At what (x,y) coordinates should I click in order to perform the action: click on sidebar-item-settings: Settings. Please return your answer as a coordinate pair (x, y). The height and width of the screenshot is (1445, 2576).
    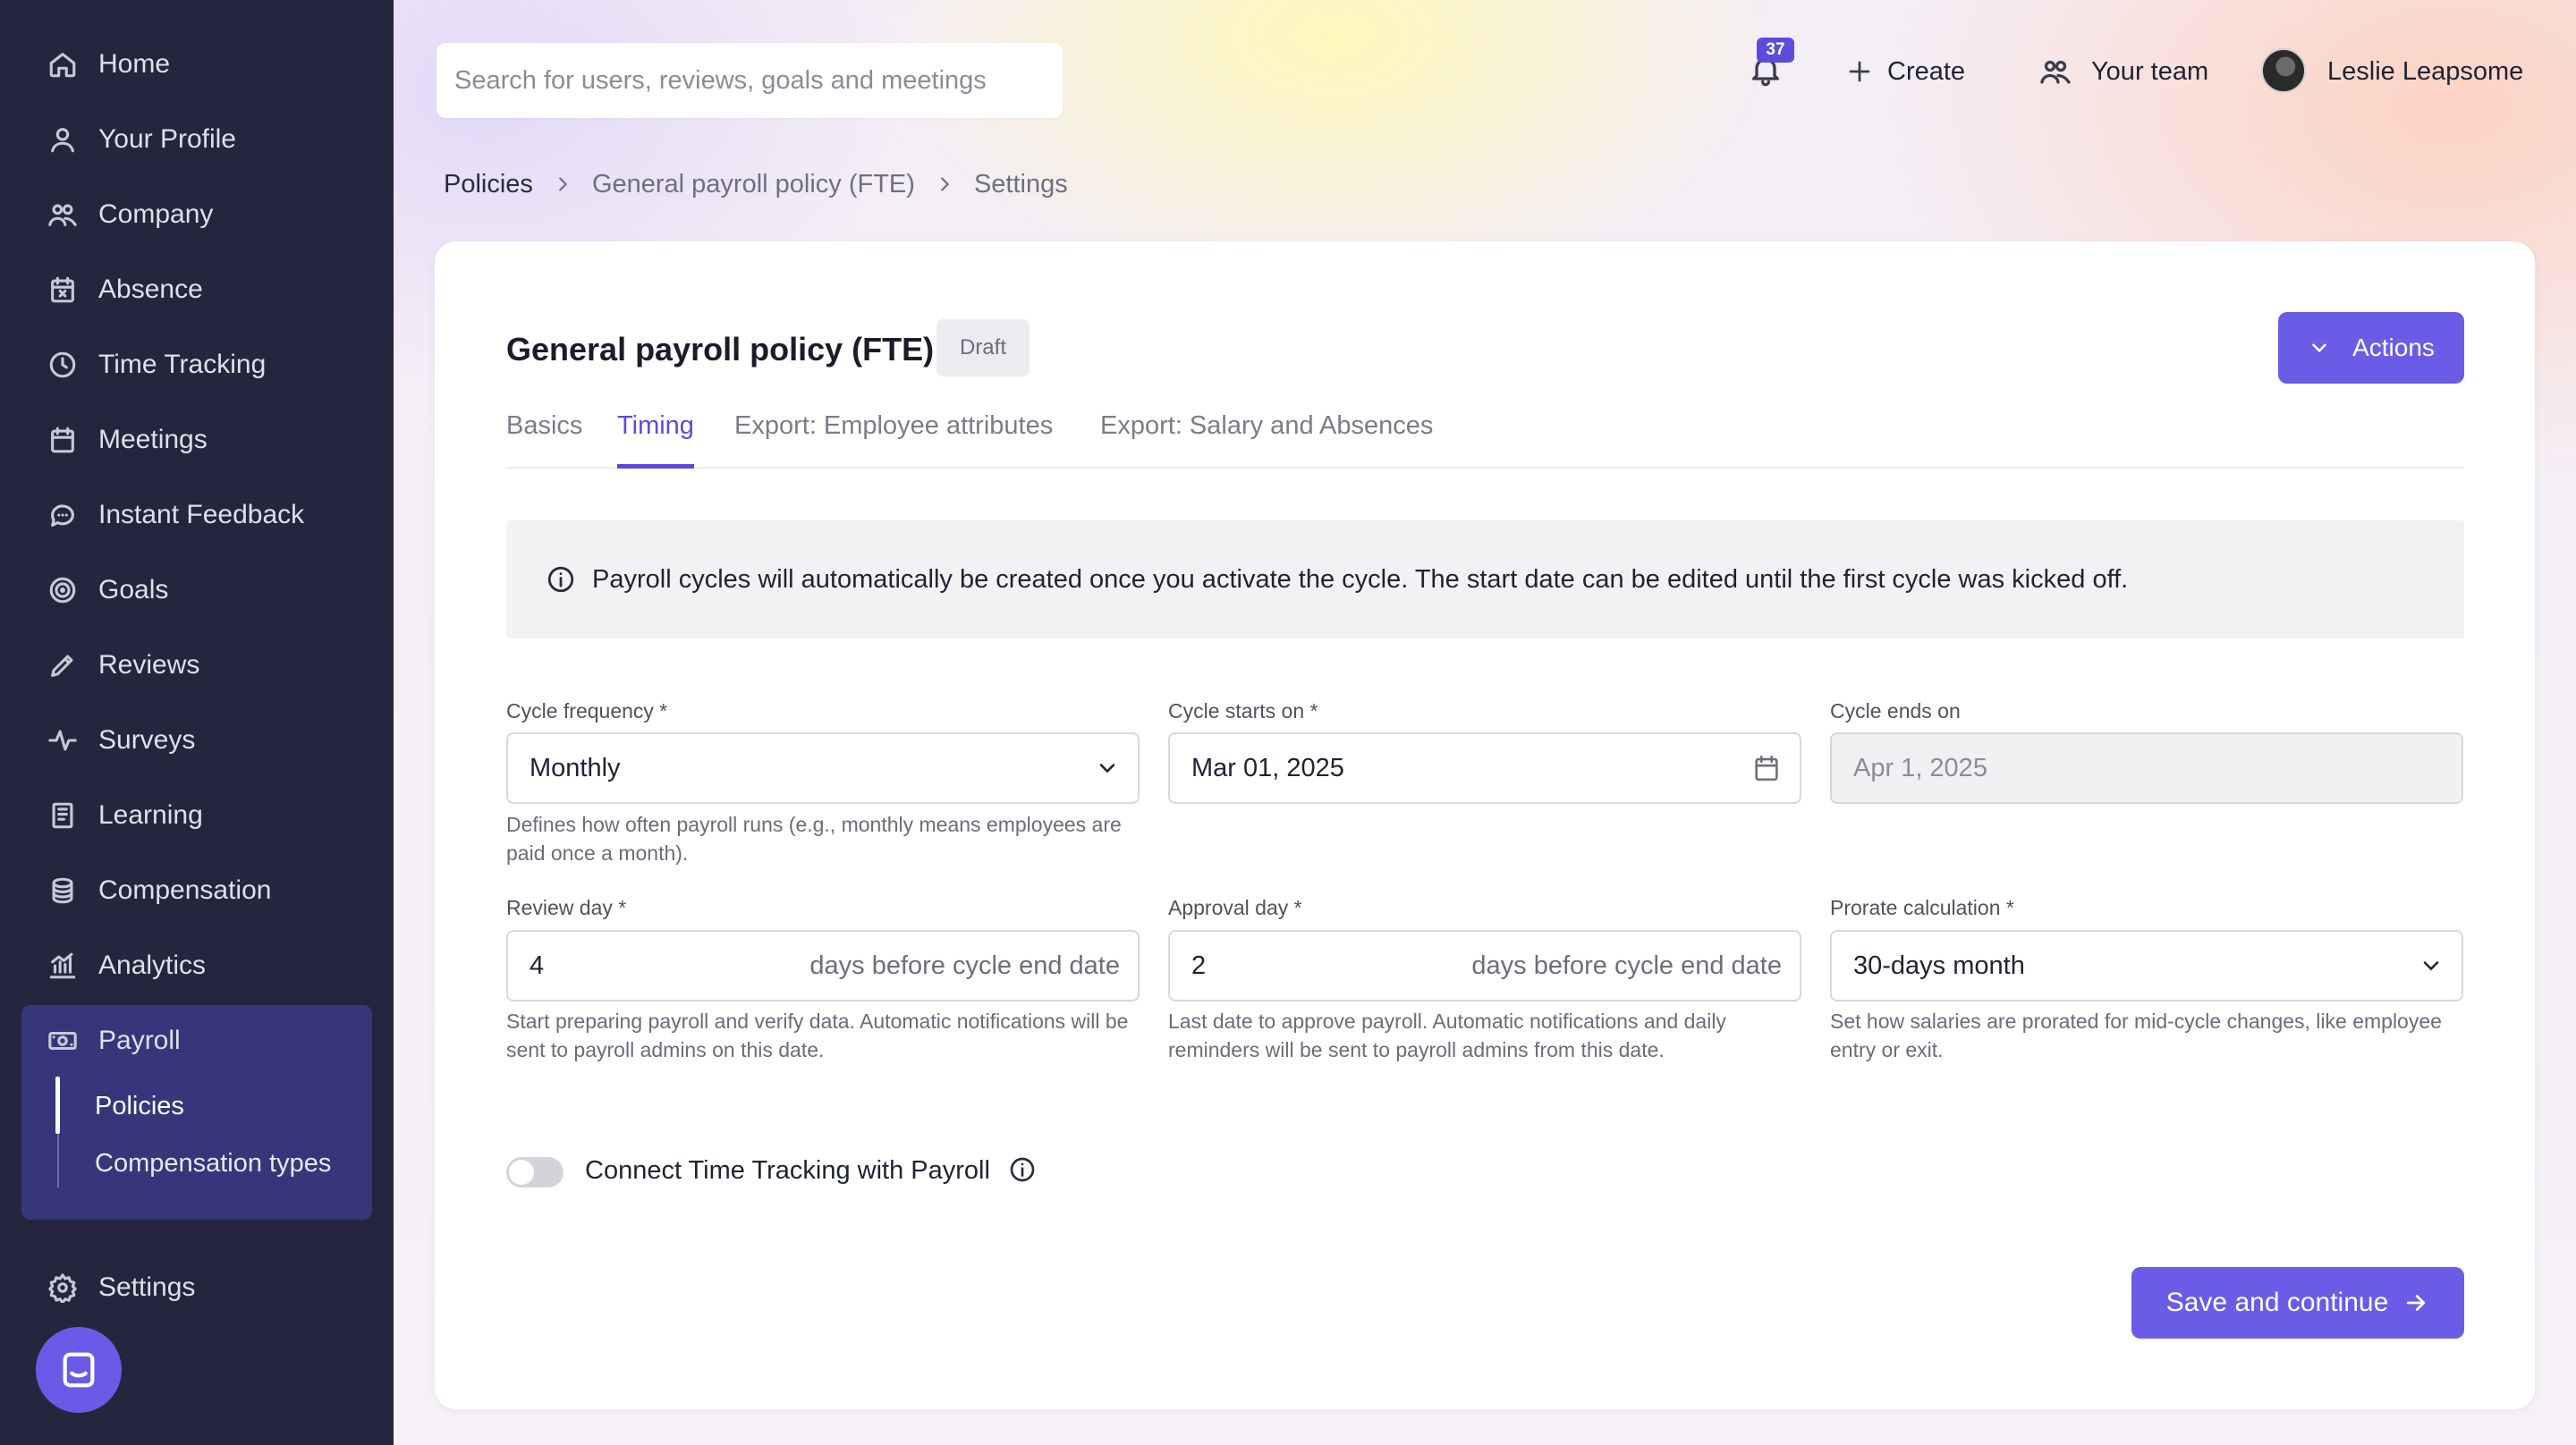
    Looking at the image, I should click on (120, 1287).